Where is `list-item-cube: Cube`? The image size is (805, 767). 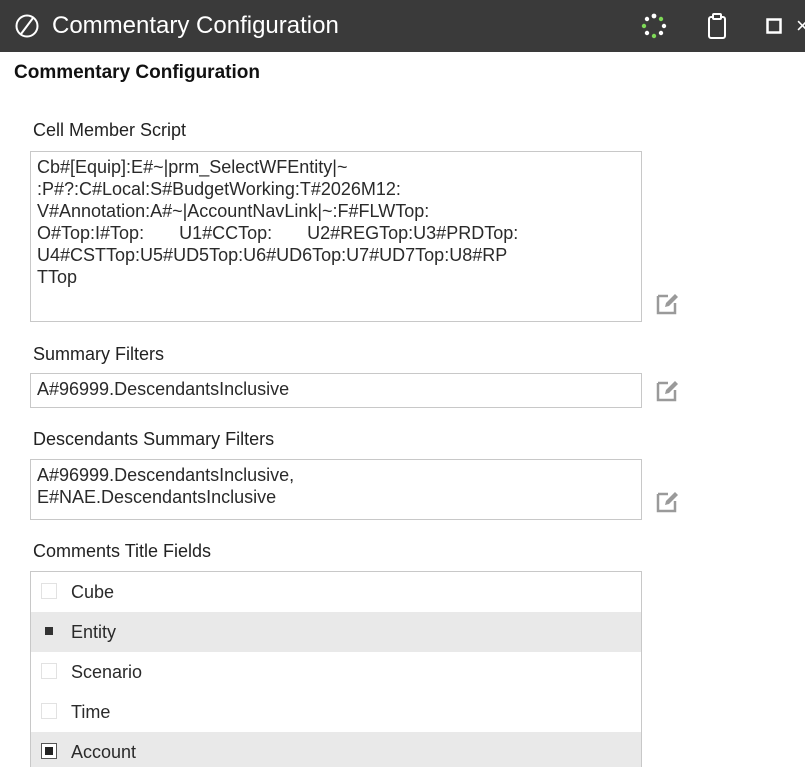
list-item-cube: Cube is located at coordinates (336, 592).